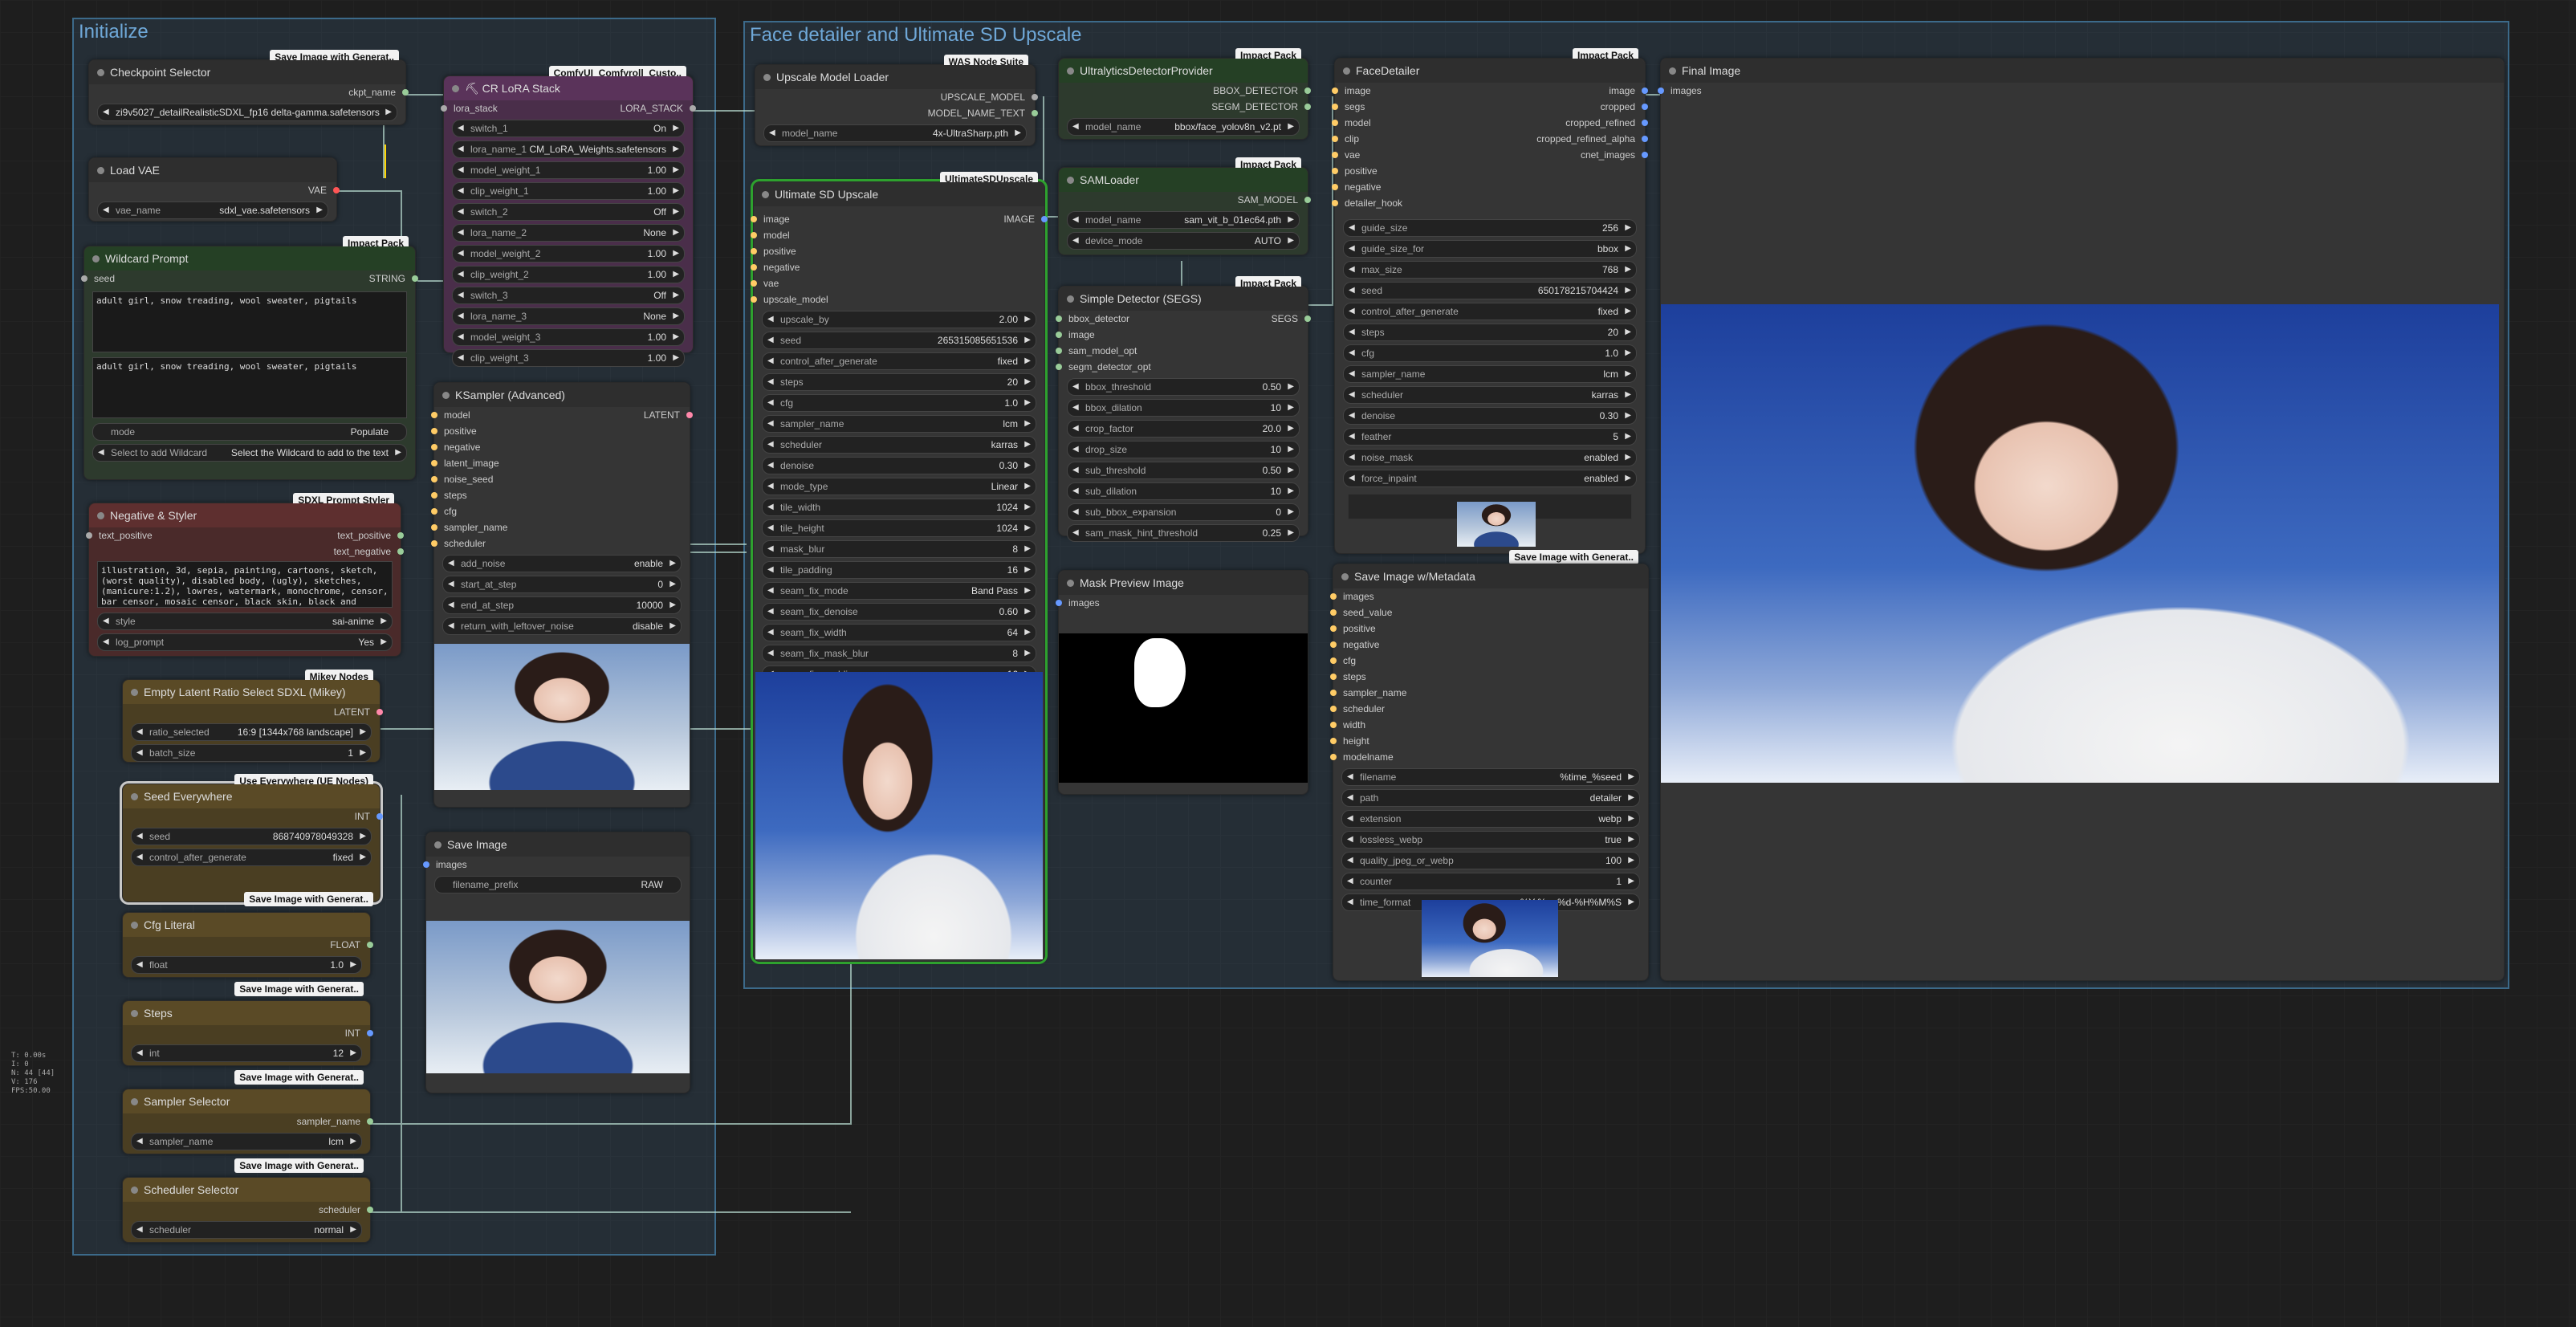  I want to click on output-bbox-detector: BBOX_DETECTOR, so click(1185, 91).